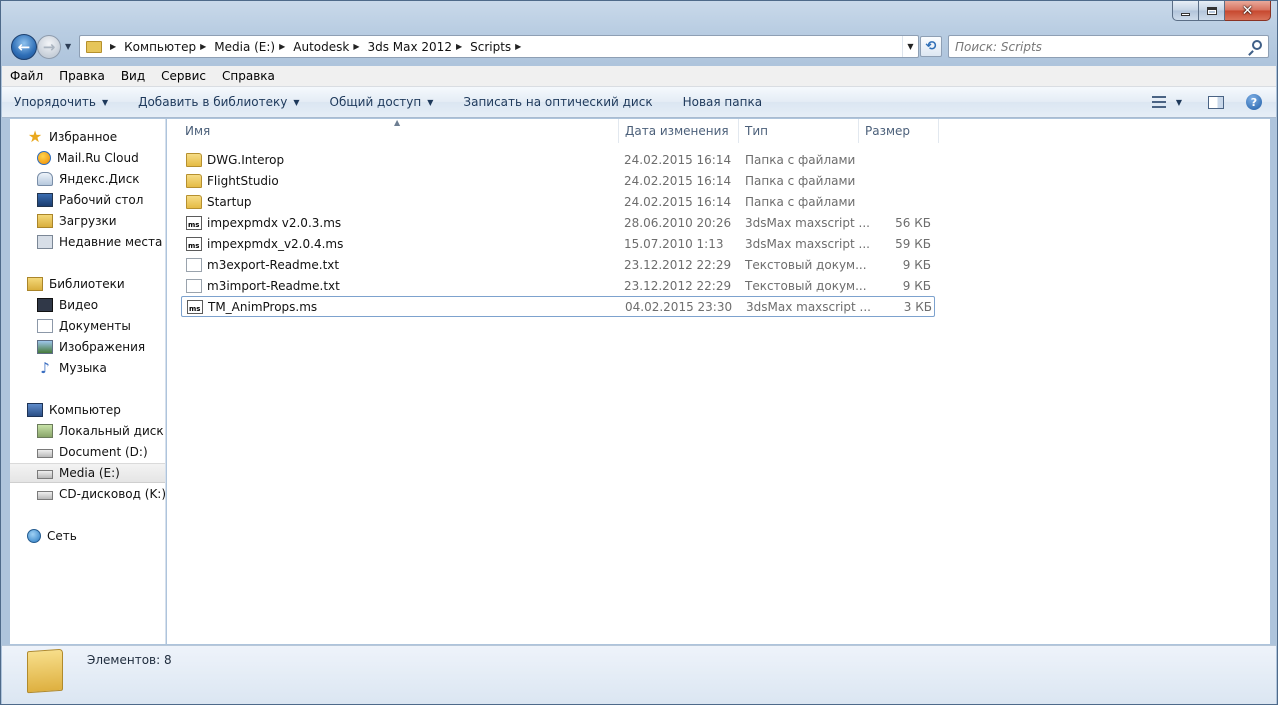 The width and height of the screenshot is (1278, 705). I want to click on breadcrumb-item-scripts: Scripts ▶, so click(499, 47).